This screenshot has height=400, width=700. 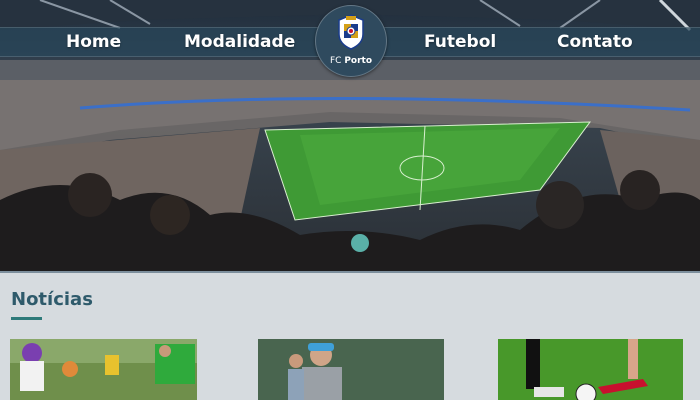 What do you see at coordinates (351, 61) in the screenshot?
I see `logo-text: FC Porto` at bounding box center [351, 61].